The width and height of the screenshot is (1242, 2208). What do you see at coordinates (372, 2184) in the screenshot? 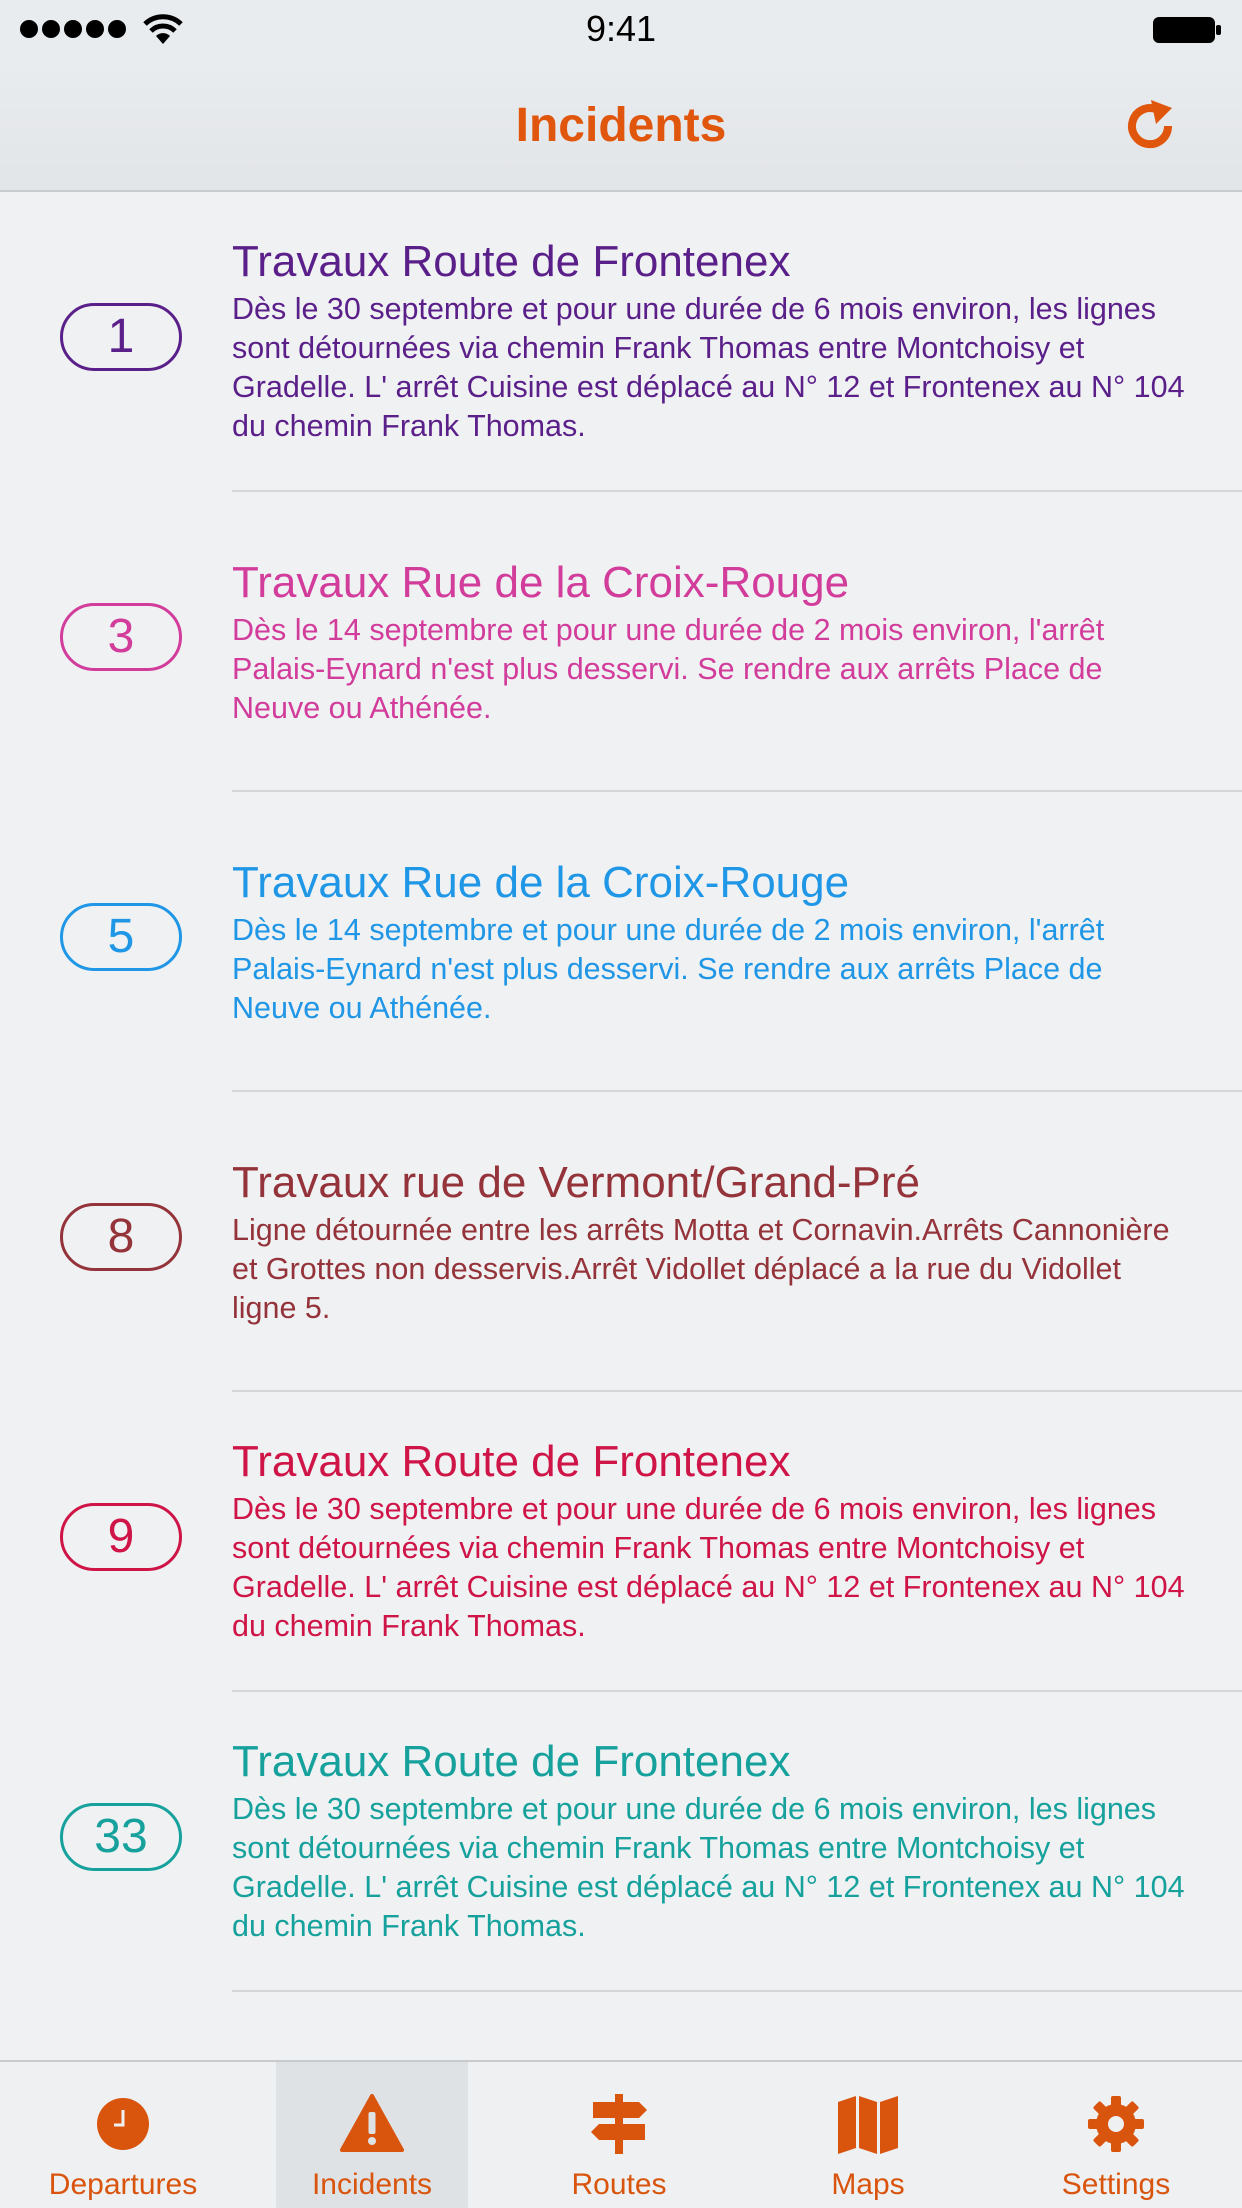
I see `tab-label: Incidents` at bounding box center [372, 2184].